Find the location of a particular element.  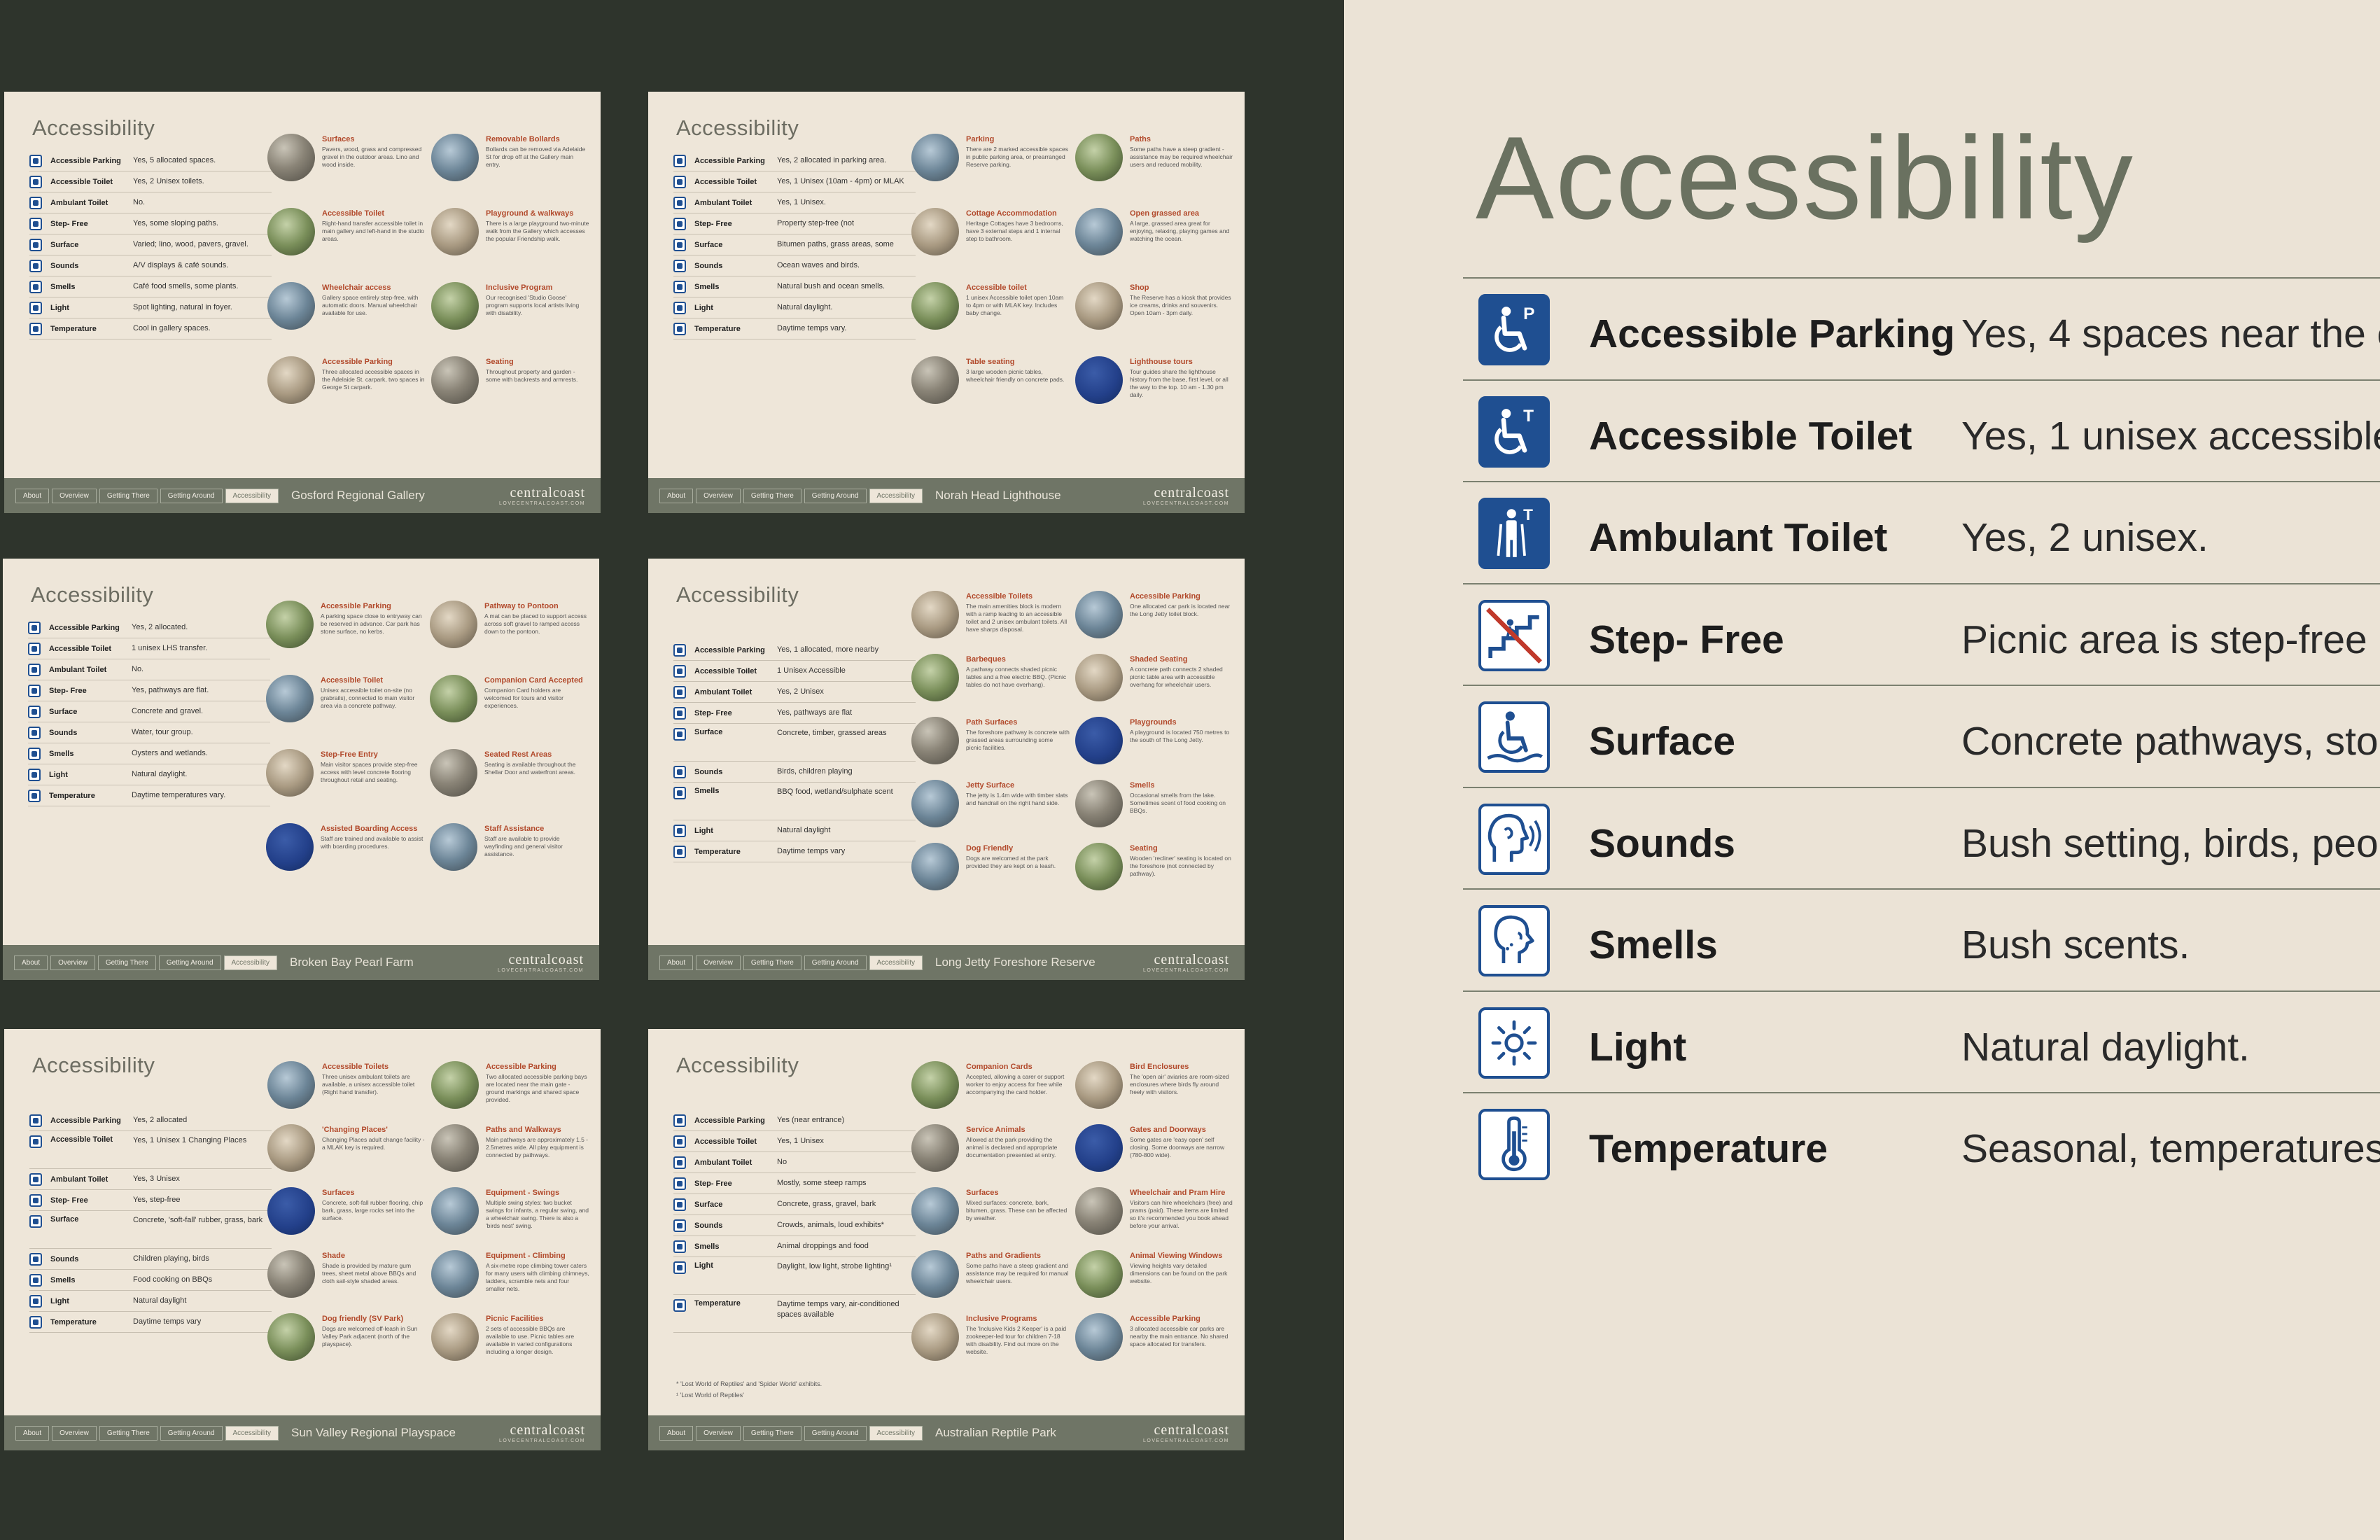

card-row-label: Accessible Parking is located at coordinates (84, 627).